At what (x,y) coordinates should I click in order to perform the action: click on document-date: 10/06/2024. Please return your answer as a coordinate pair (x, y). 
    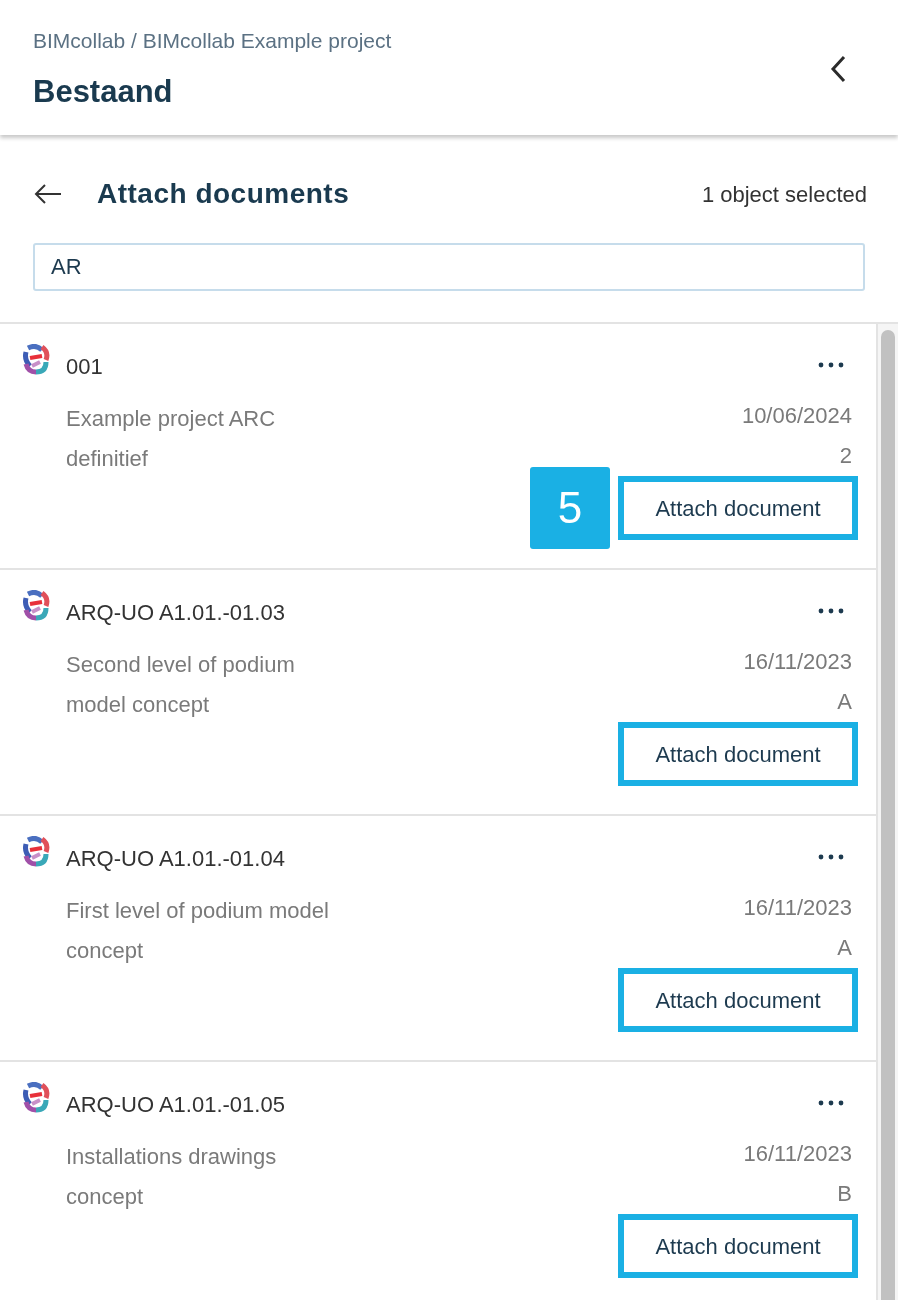
    Looking at the image, I should click on (796, 416).